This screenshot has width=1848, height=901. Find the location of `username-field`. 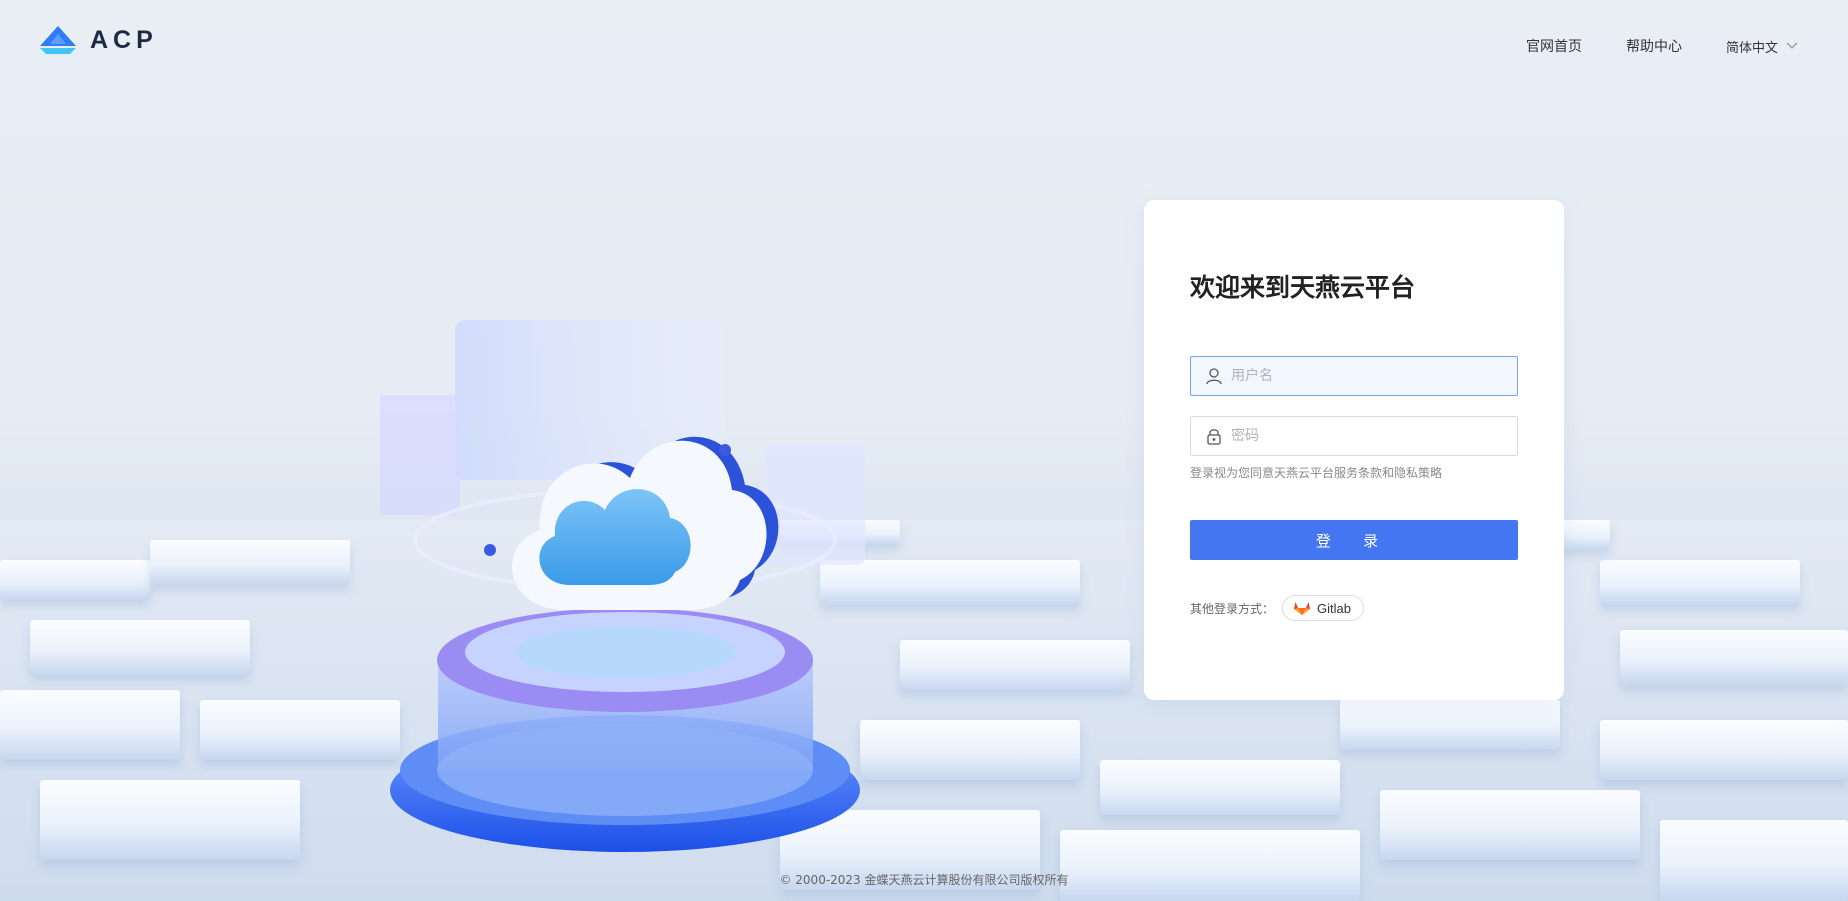

username-field is located at coordinates (1354, 376).